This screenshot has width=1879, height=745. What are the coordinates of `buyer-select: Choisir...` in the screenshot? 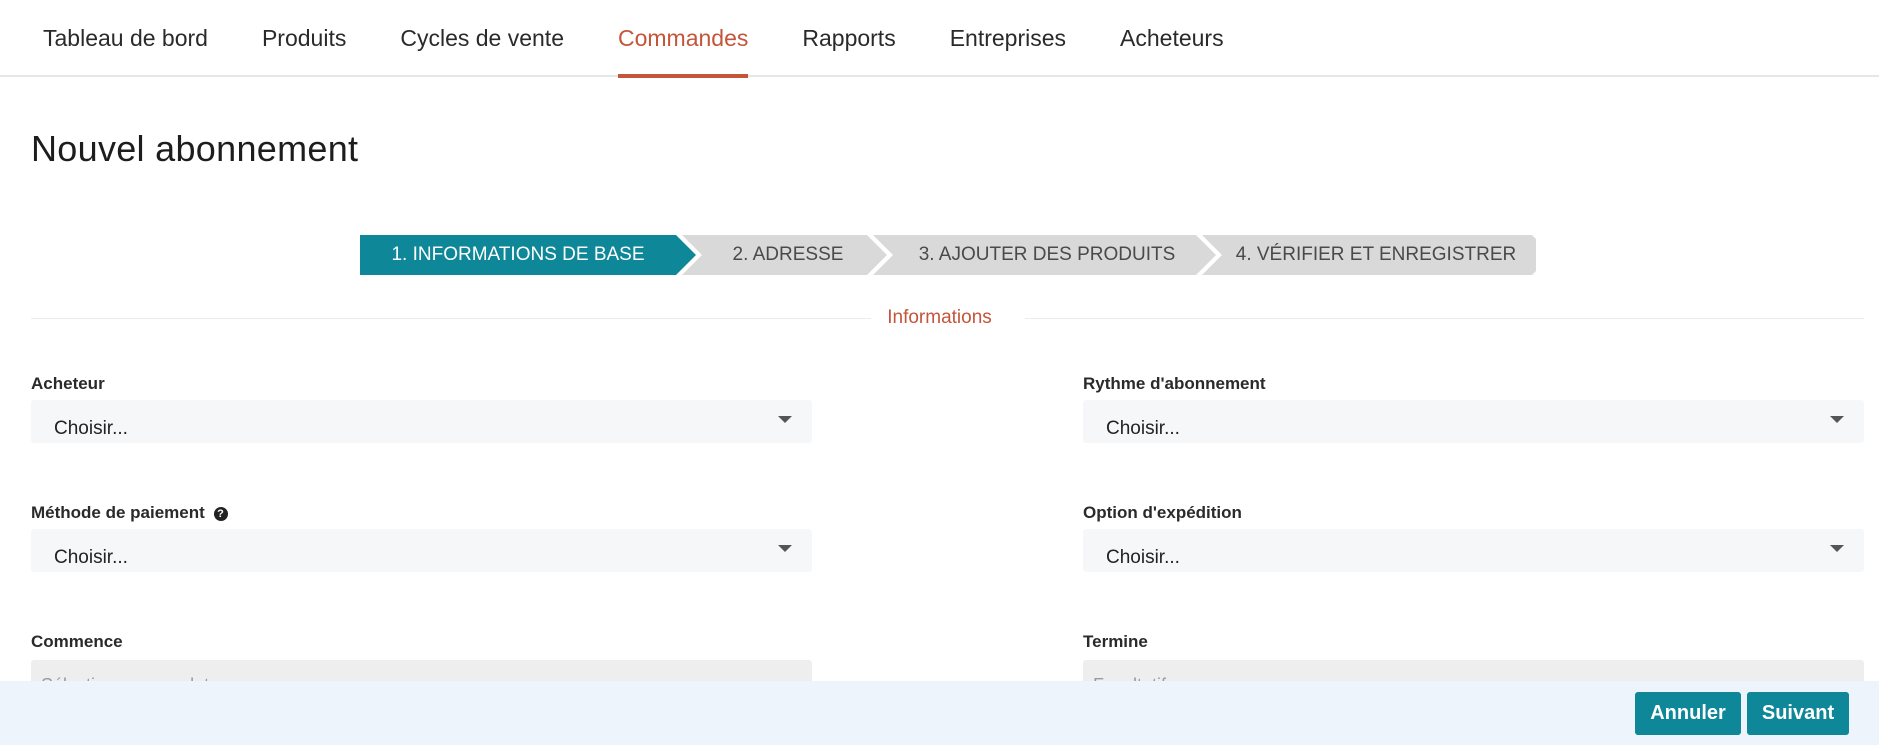 It's located at (421, 421).